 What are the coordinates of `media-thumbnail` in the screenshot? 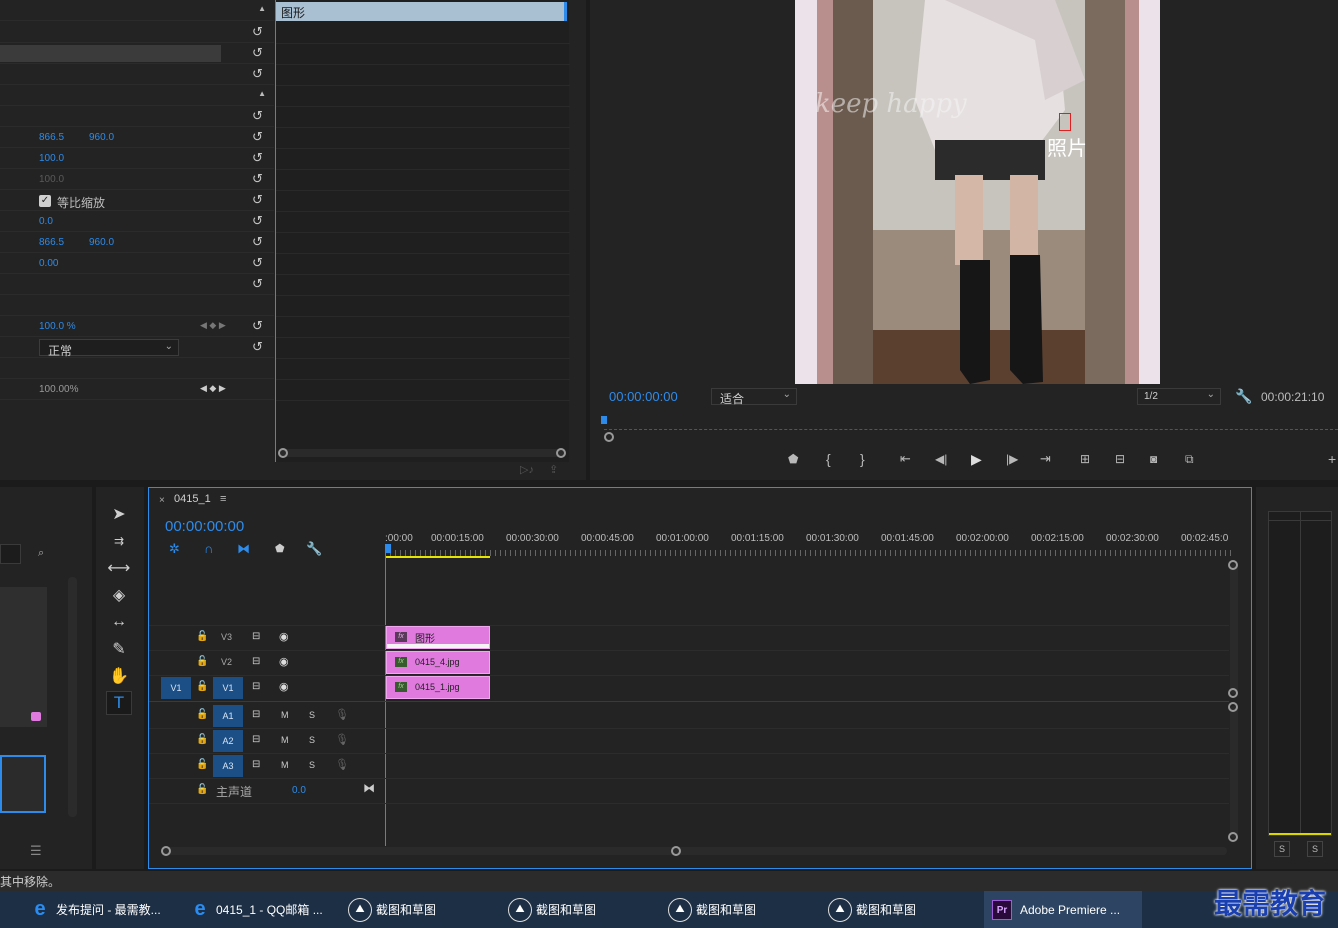 It's located at (23, 657).